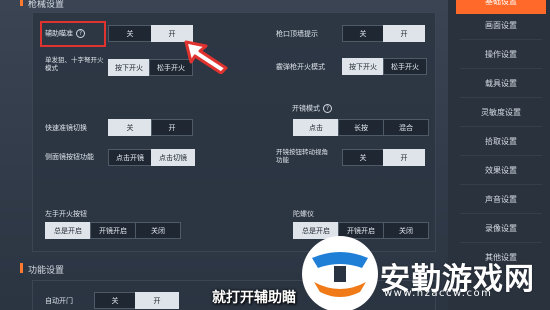  What do you see at coordinates (404, 157) in the screenshot?
I see `scope-btn-view-on: 开` at bounding box center [404, 157].